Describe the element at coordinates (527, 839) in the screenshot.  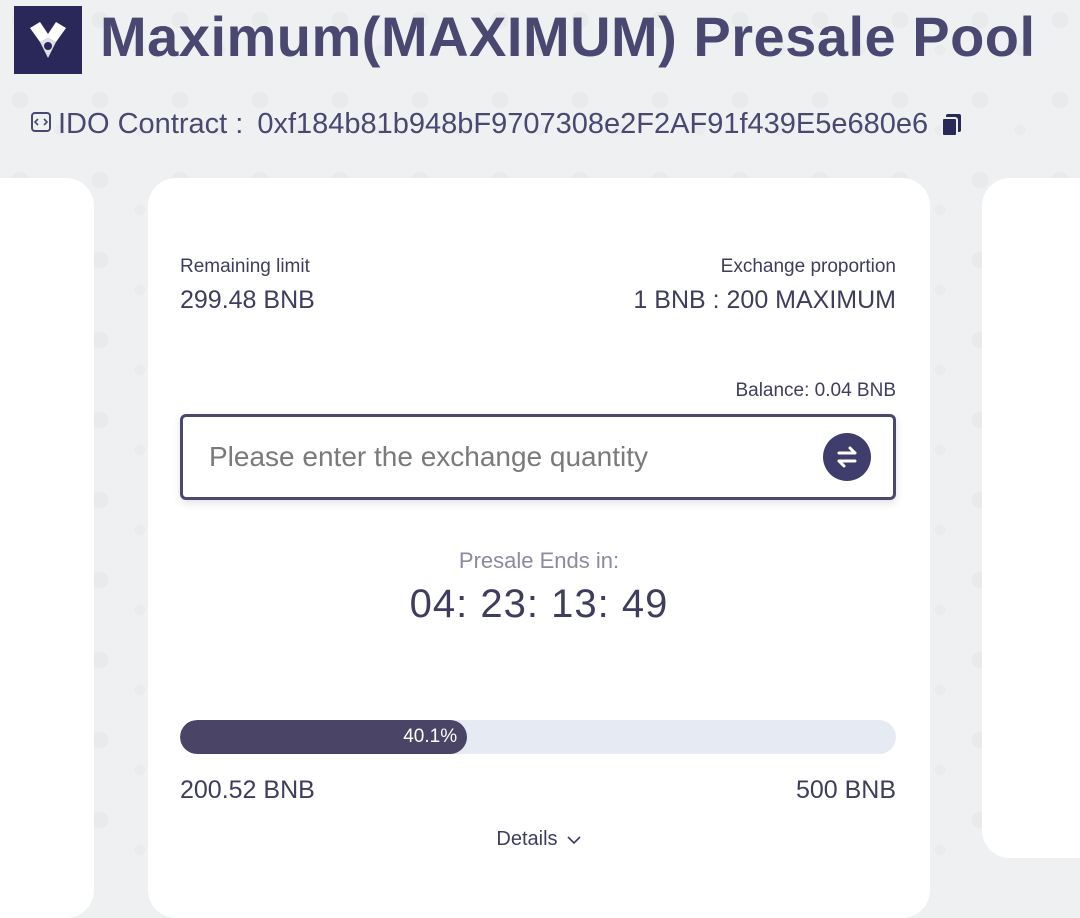
I see `details-label: Details` at that location.